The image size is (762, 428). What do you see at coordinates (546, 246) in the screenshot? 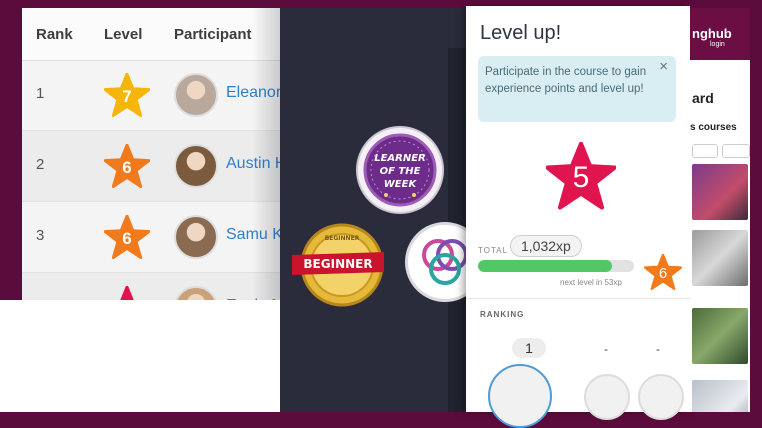
I see `total-xp: 1,032xp` at bounding box center [546, 246].